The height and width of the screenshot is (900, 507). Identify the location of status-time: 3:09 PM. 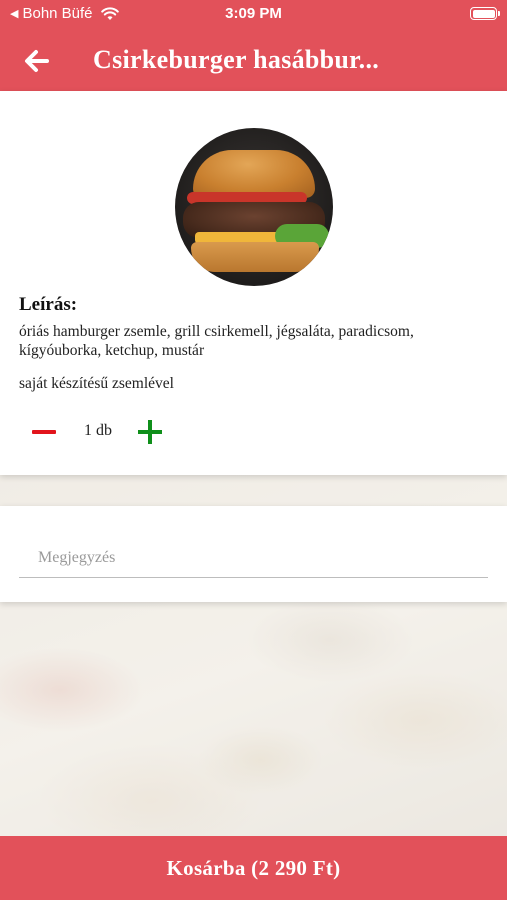
(253, 13).